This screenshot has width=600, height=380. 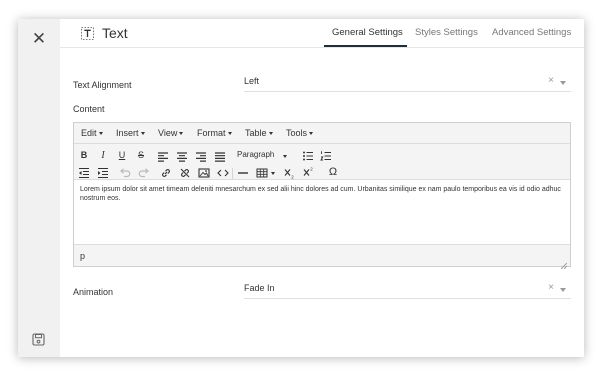 What do you see at coordinates (285, 156) in the screenshot?
I see `block-format-chevron-icon` at bounding box center [285, 156].